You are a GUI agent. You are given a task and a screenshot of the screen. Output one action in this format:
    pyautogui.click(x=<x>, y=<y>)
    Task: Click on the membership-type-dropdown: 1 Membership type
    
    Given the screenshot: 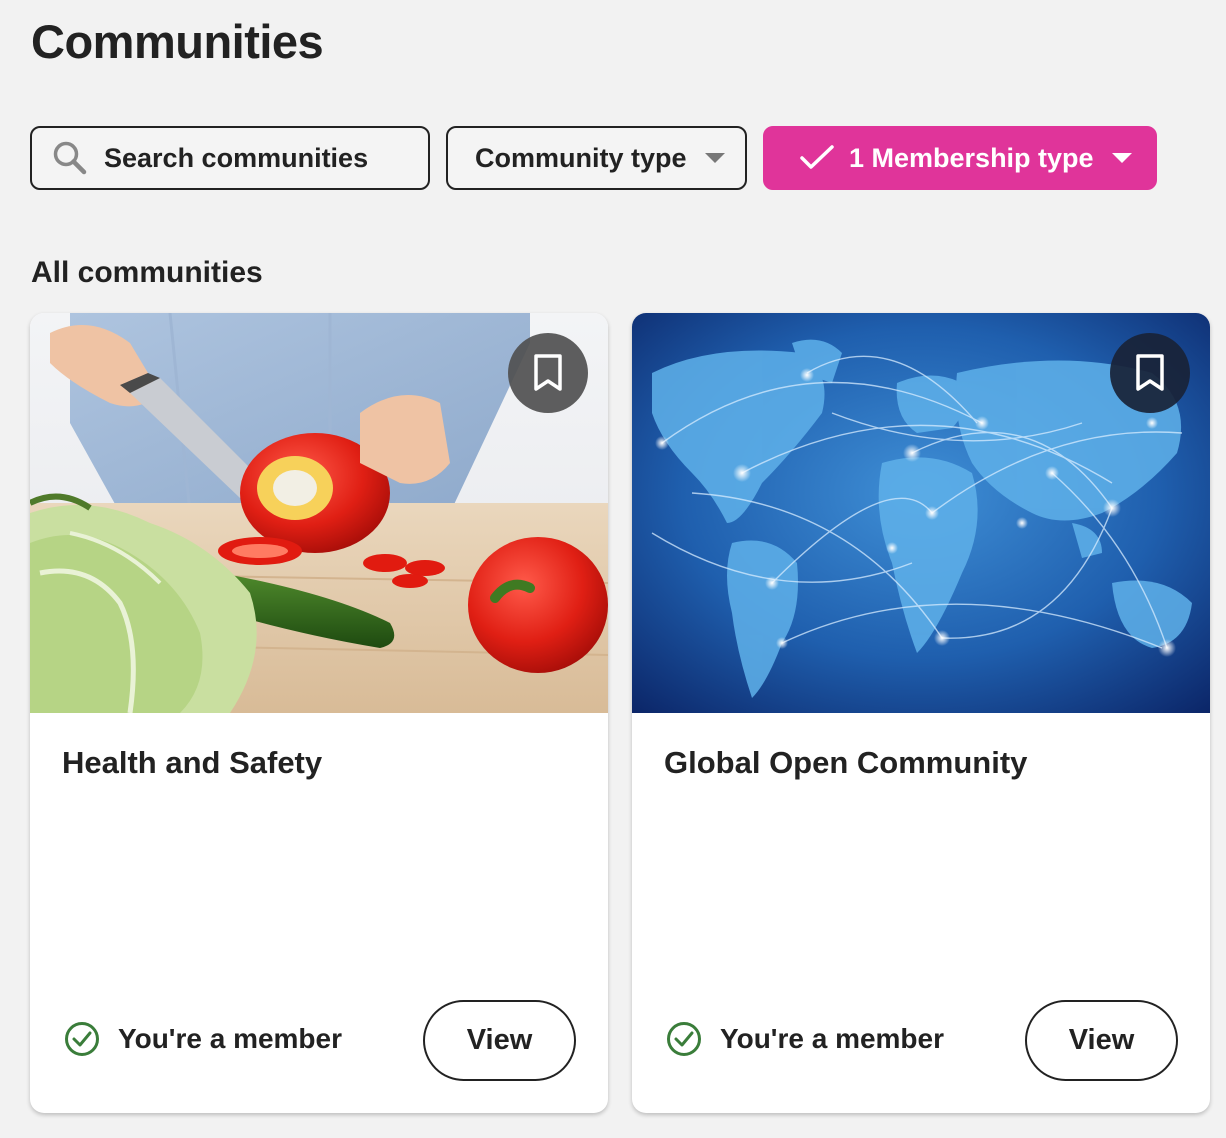 What is the action you would take?
    pyautogui.click(x=960, y=158)
    